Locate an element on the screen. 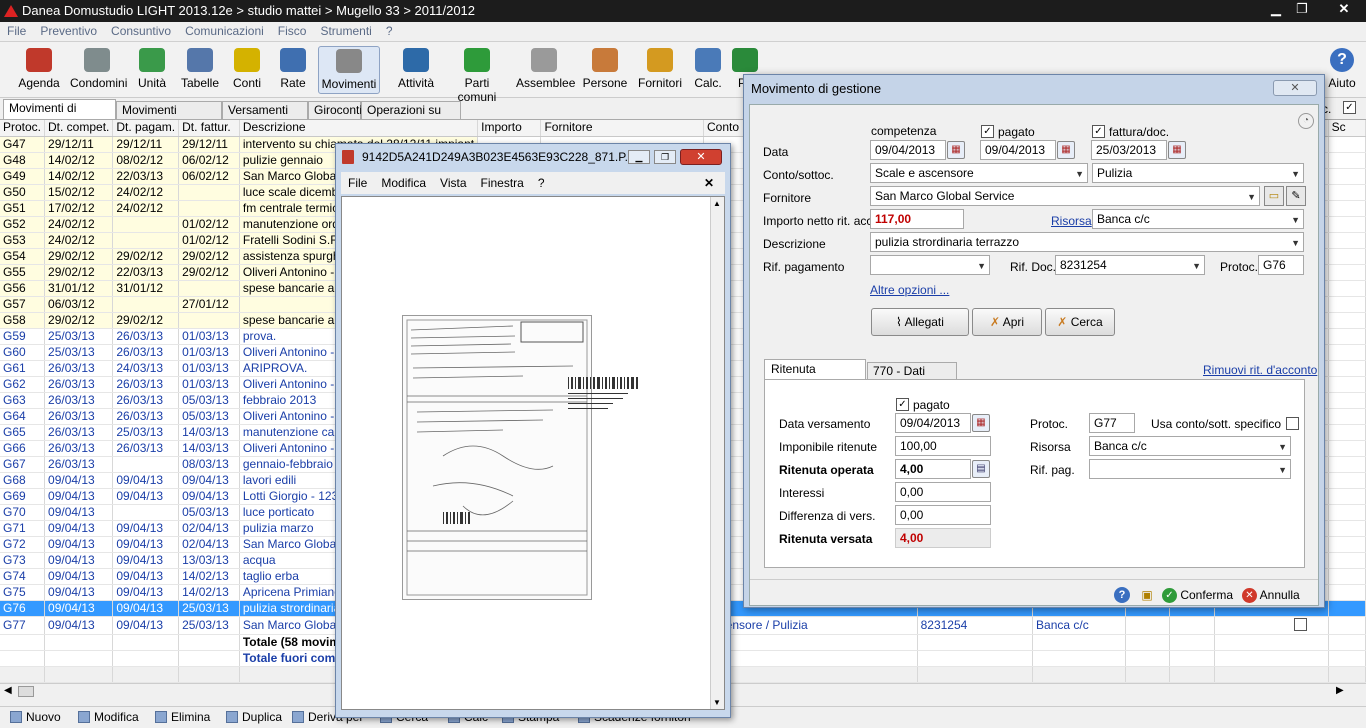 Image resolution: width=1366 pixels, height=728 pixels. action-3-button: Duplica is located at coordinates (254, 717).